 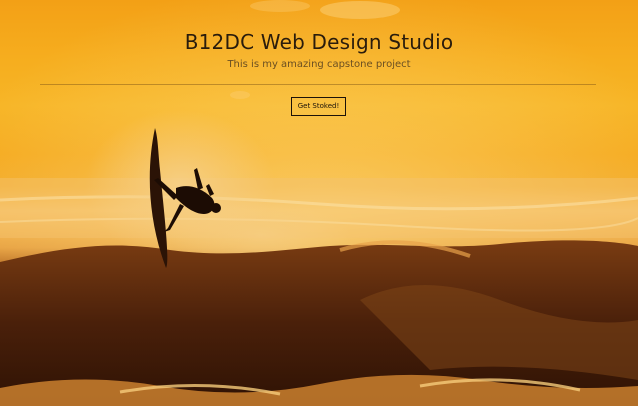 I want to click on page-title: B12DC Web Design Studio, so click(x=319, y=42).